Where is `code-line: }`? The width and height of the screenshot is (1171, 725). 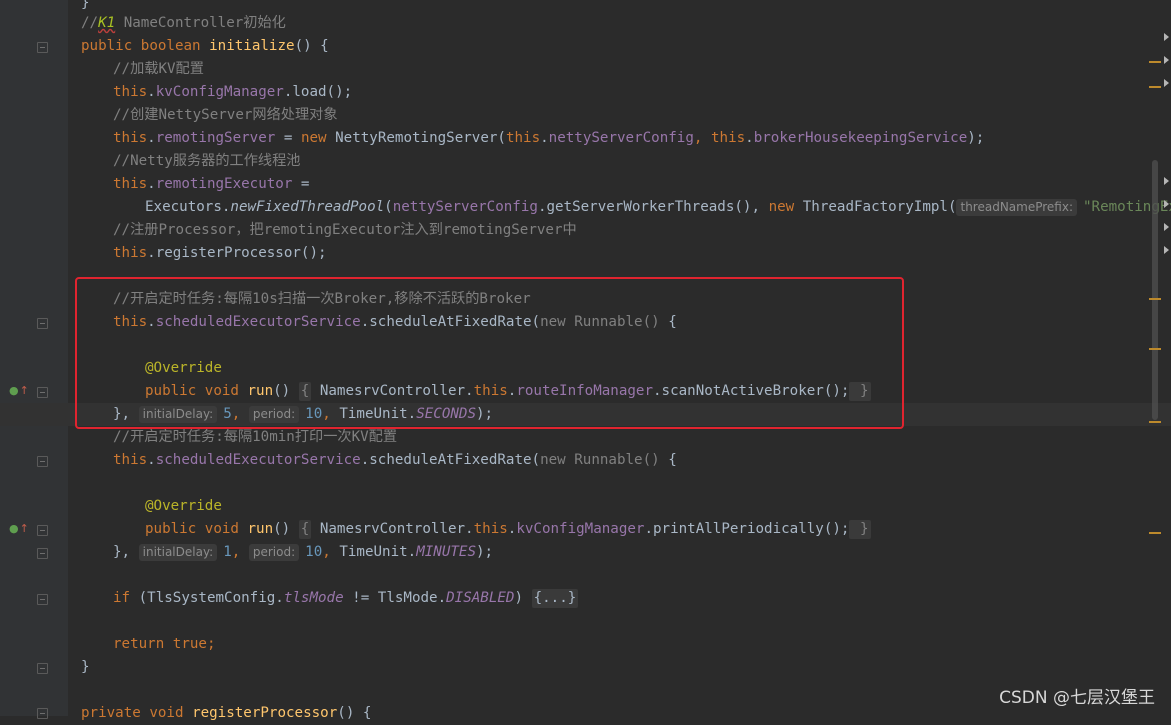
code-line: } is located at coordinates (85, 667).